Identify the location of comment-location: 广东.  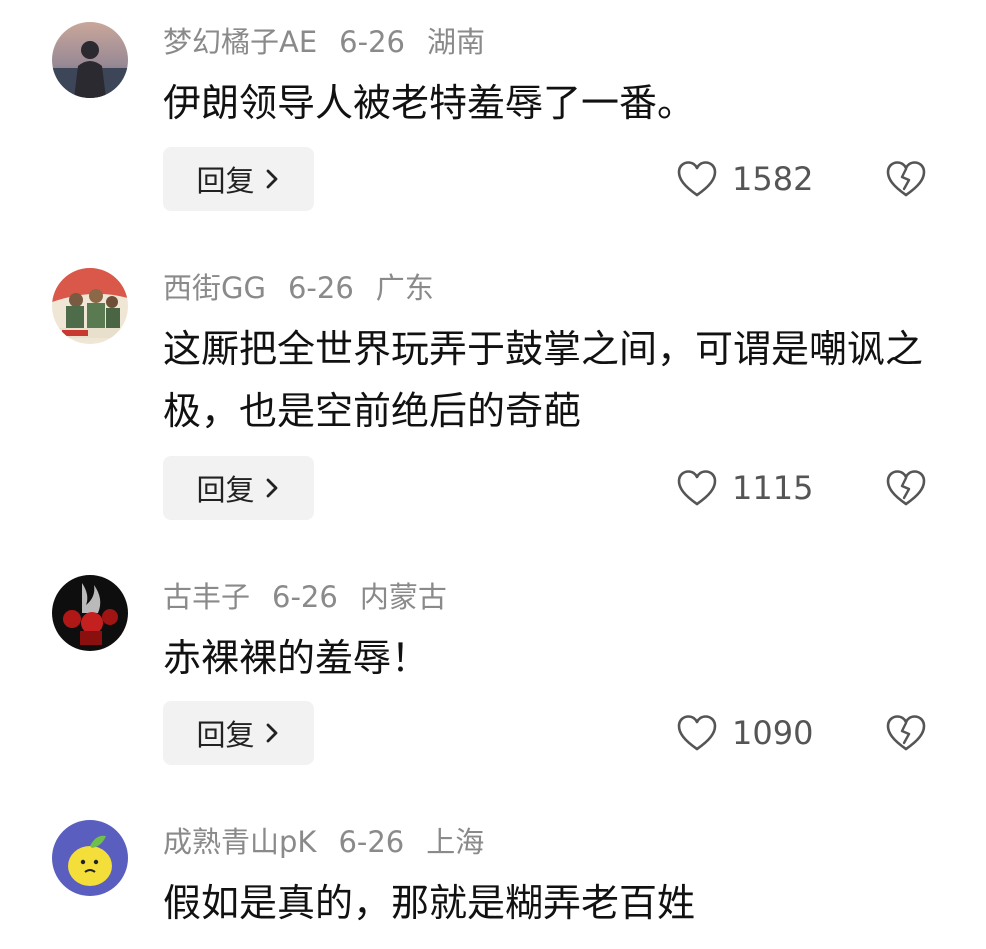
(404, 288).